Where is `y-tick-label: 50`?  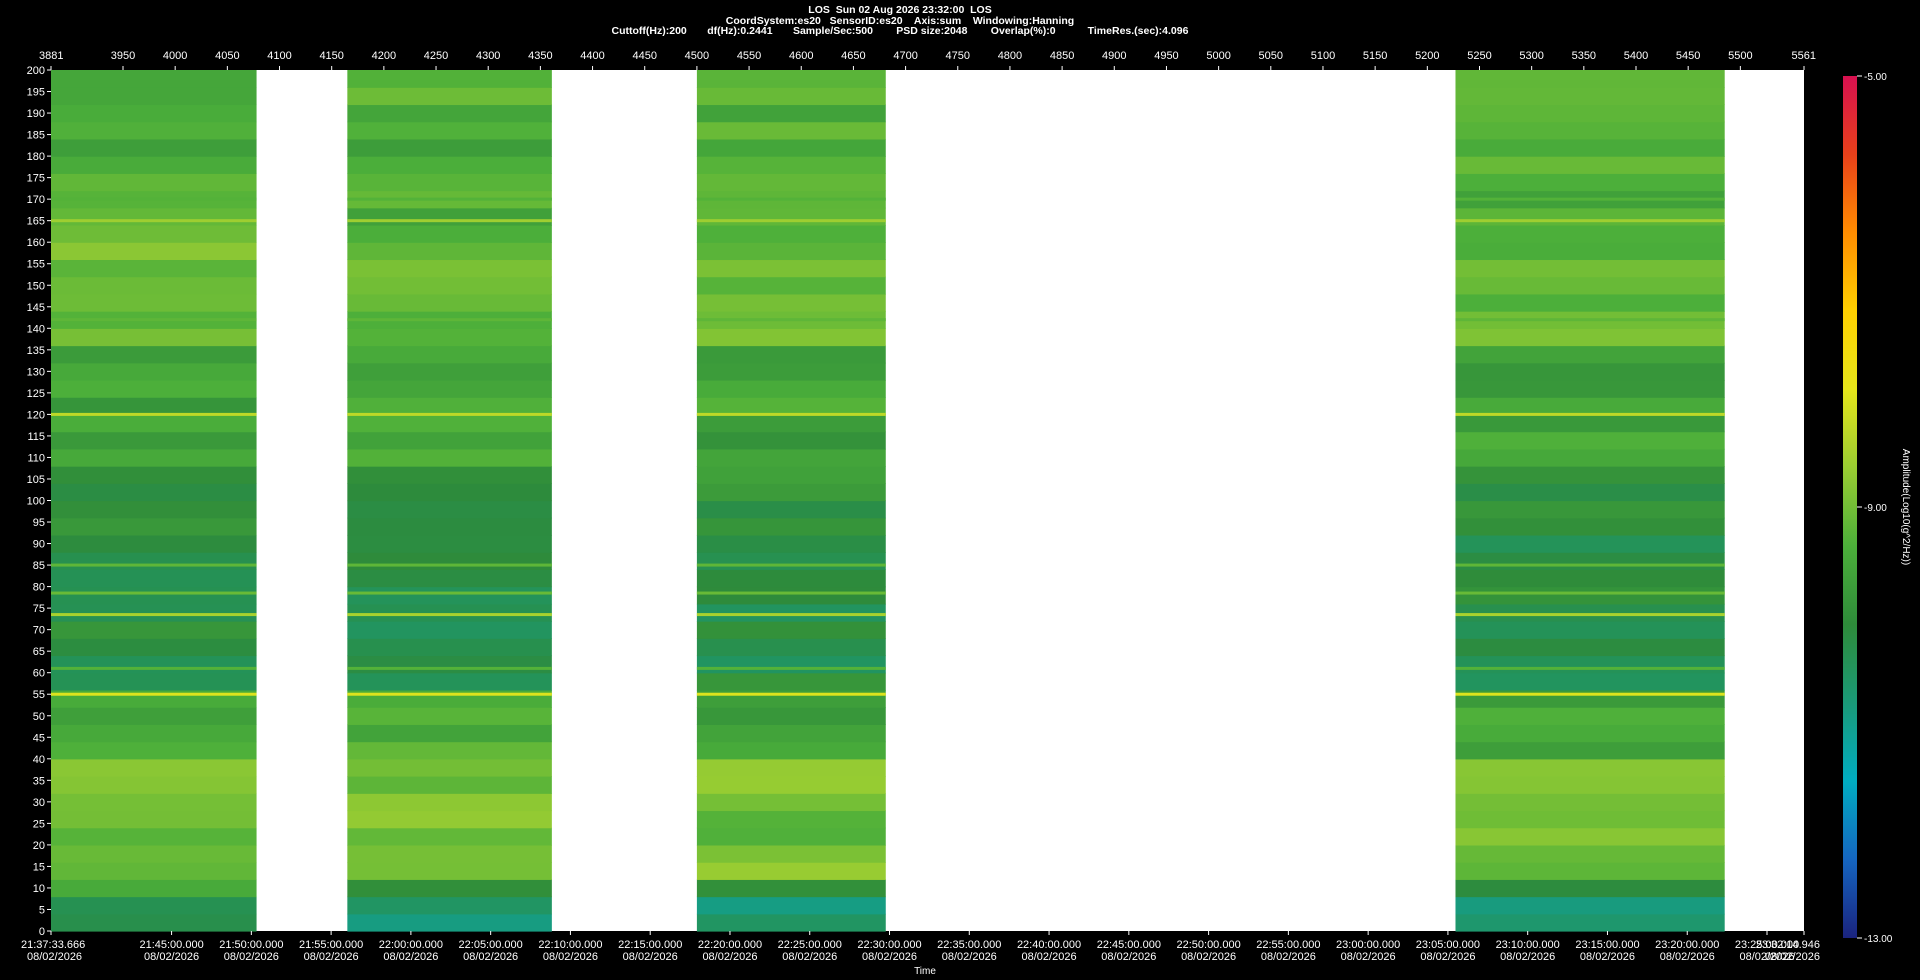 y-tick-label: 50 is located at coordinates (39, 717).